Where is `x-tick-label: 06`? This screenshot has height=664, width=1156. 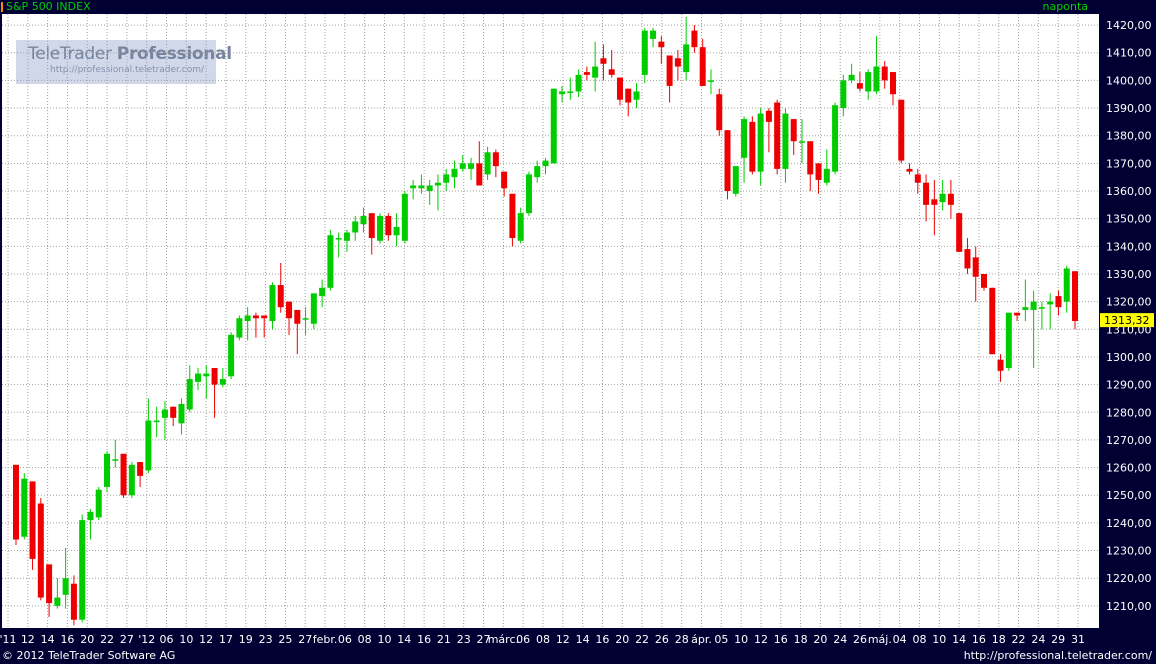 x-tick-label: 06 is located at coordinates (523, 639).